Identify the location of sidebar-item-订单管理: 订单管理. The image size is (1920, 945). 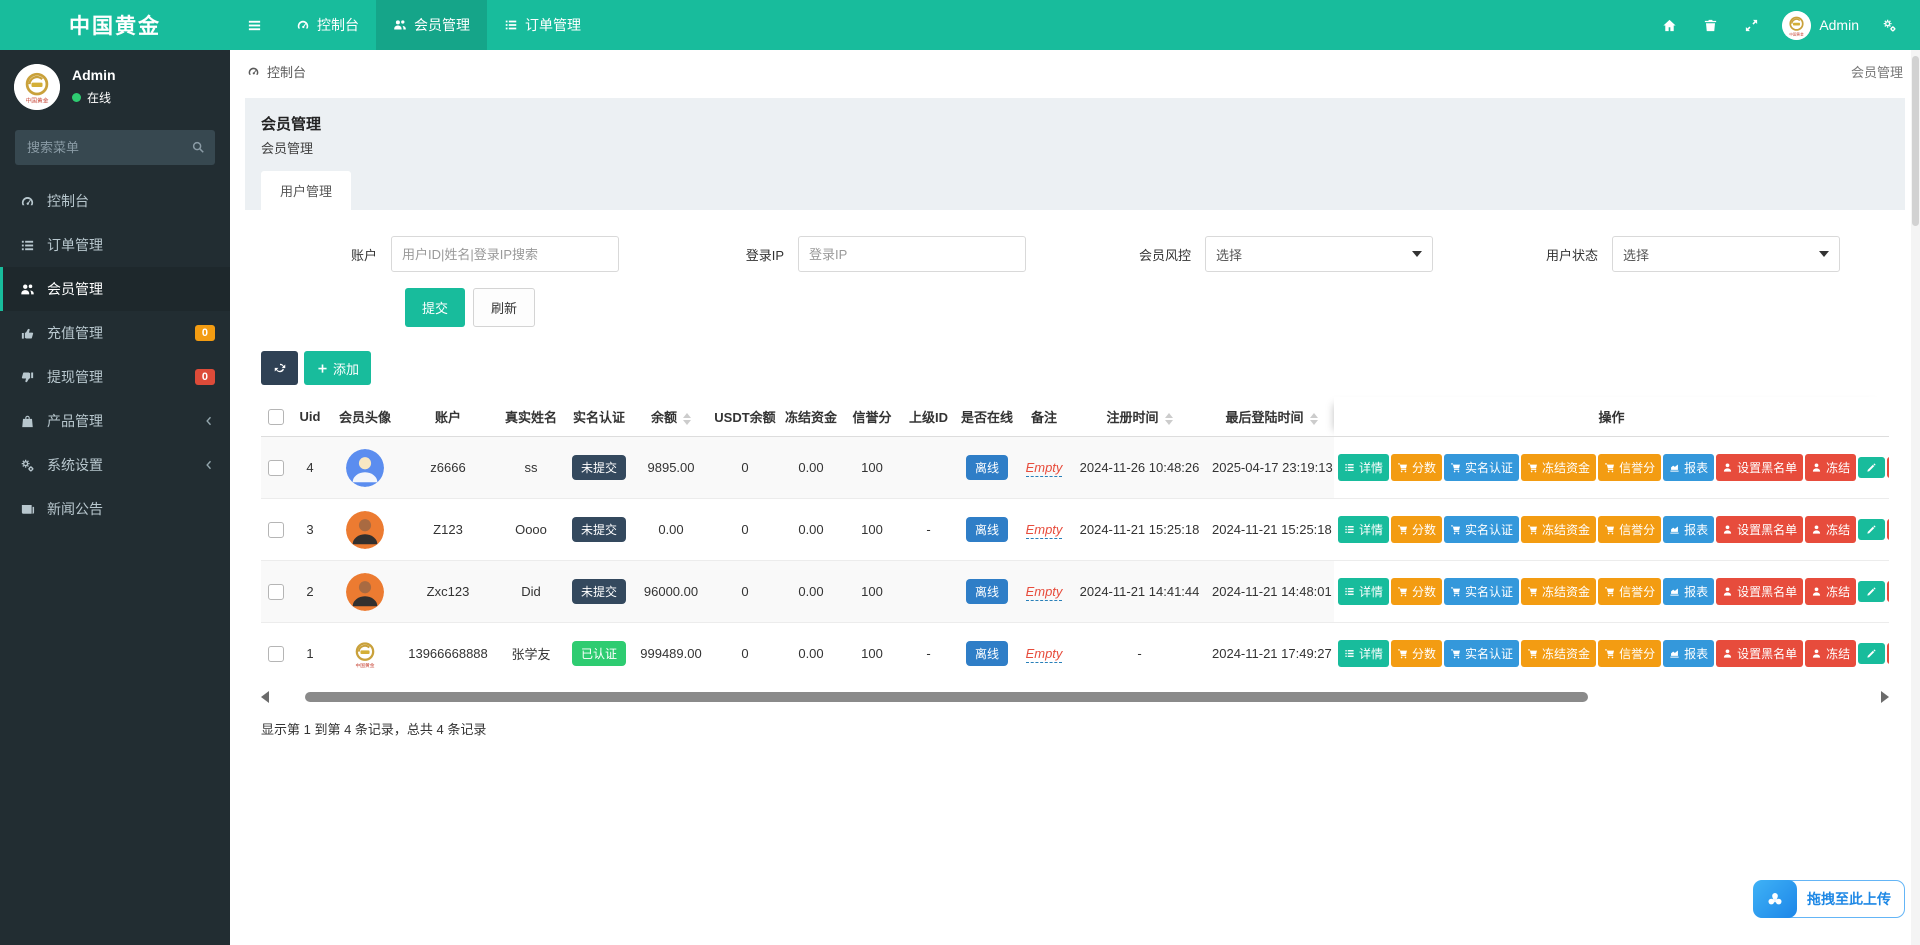
(115, 245).